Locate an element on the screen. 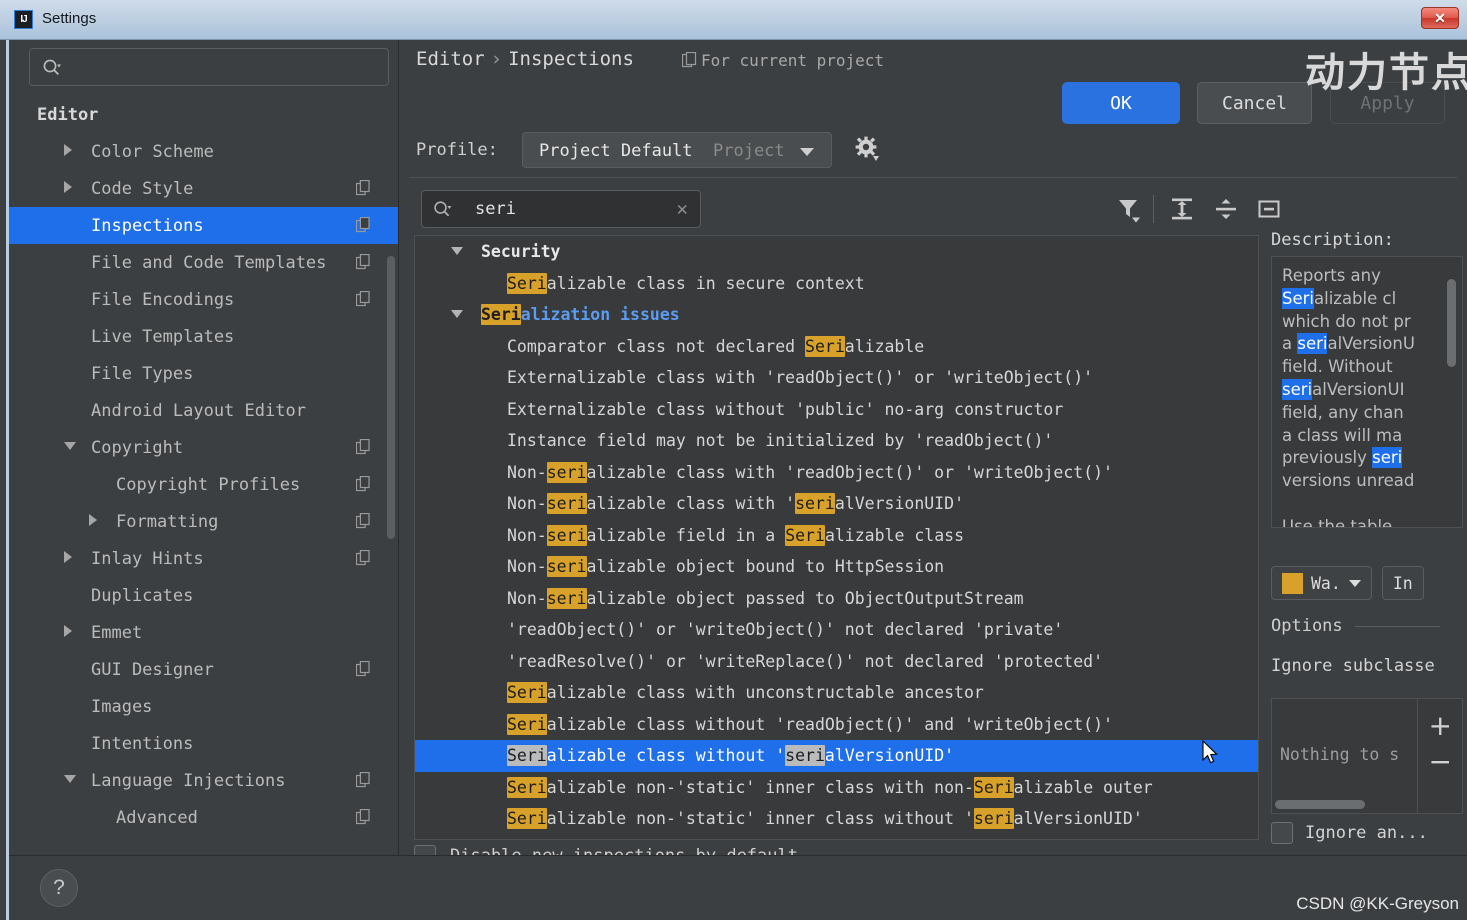  text-segment: Reports any is located at coordinates (1331, 275).